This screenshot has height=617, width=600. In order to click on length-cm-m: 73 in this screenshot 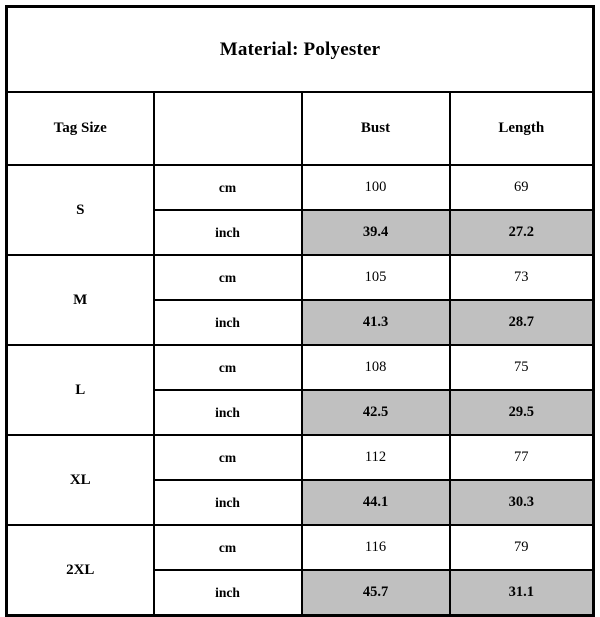, I will do `click(521, 277)`.